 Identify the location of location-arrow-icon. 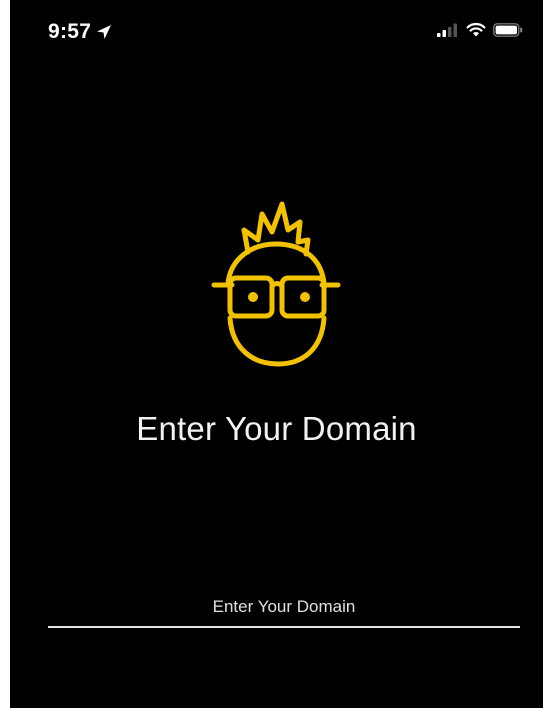
(104, 32).